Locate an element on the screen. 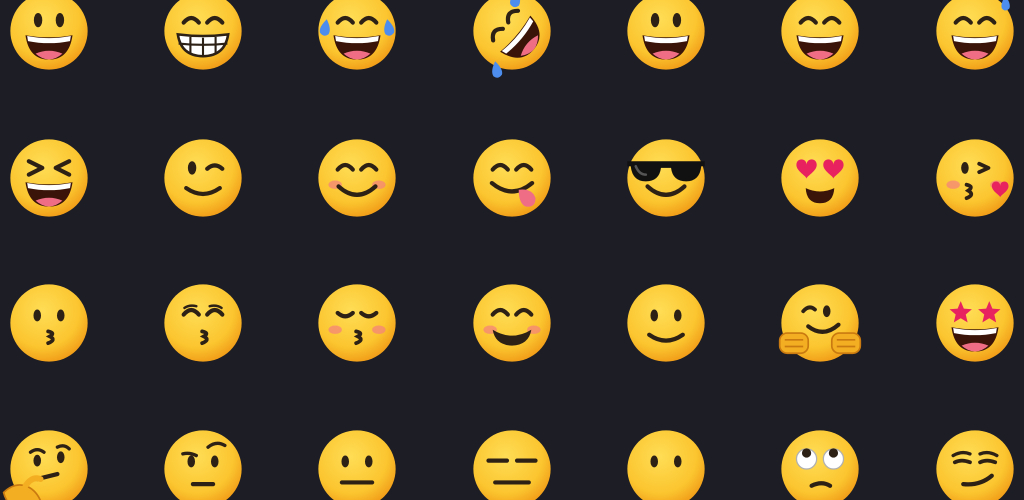 Image resolution: width=1024 pixels, height=500 pixels. smirking-face-icon is located at coordinates (975, 463).